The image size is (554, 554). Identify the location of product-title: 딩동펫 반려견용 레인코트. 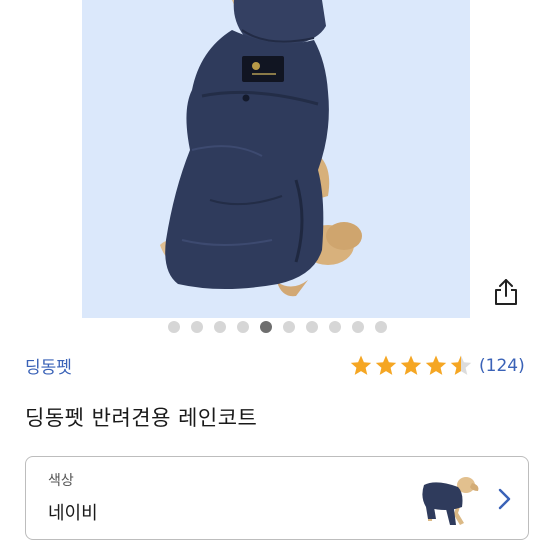
(141, 418).